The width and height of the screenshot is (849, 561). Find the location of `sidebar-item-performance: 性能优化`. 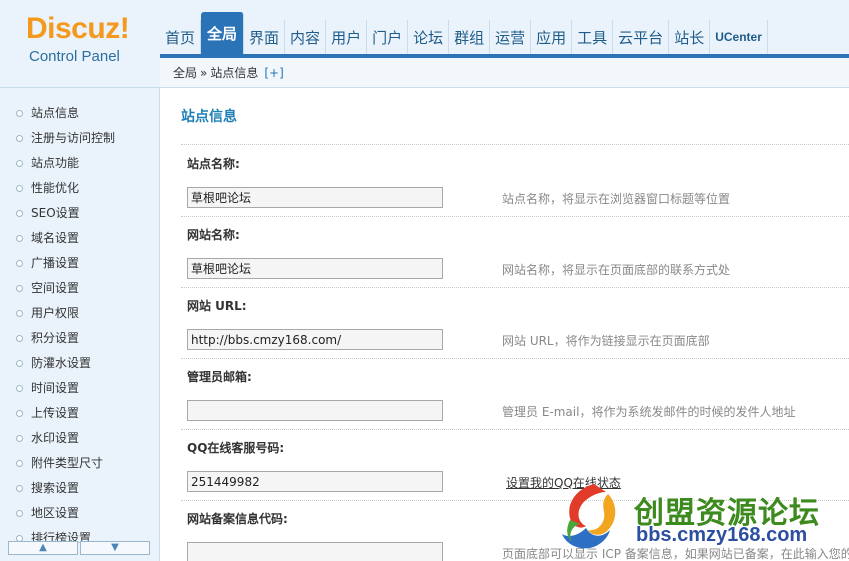

sidebar-item-performance: 性能优化 is located at coordinates (79, 188).